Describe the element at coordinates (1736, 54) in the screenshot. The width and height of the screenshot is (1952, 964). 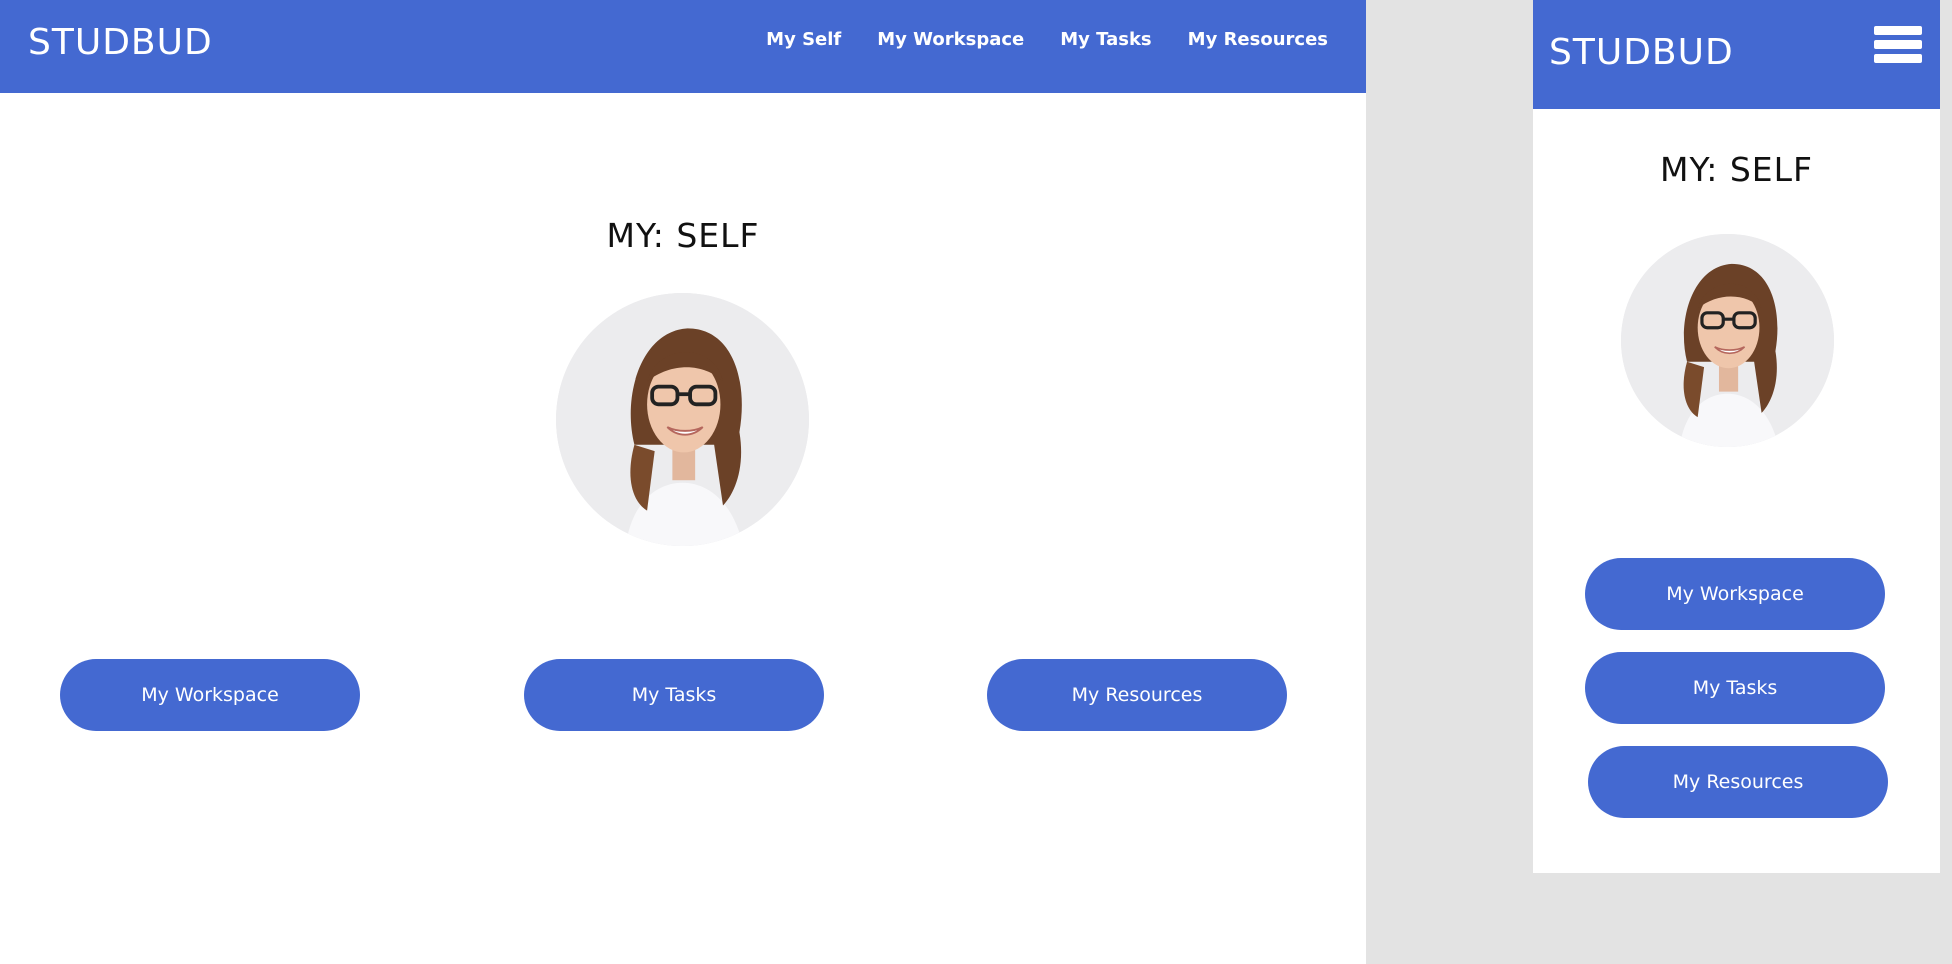
I see `mobile-header: STUDBUD` at that location.